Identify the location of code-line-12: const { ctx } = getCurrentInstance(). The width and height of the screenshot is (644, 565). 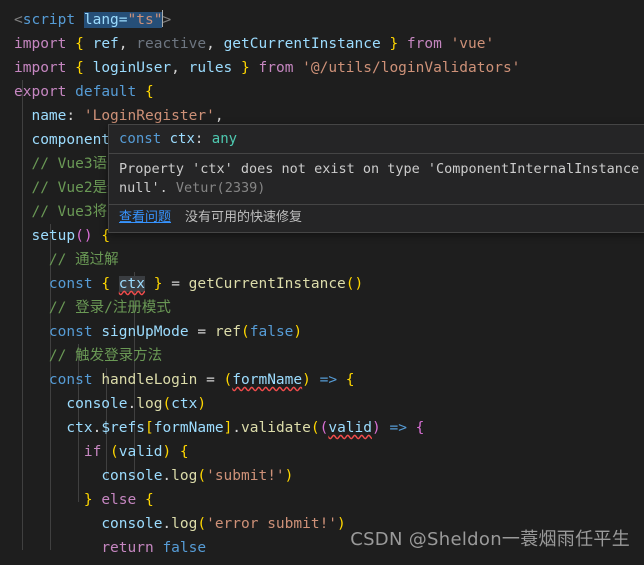
(322, 284).